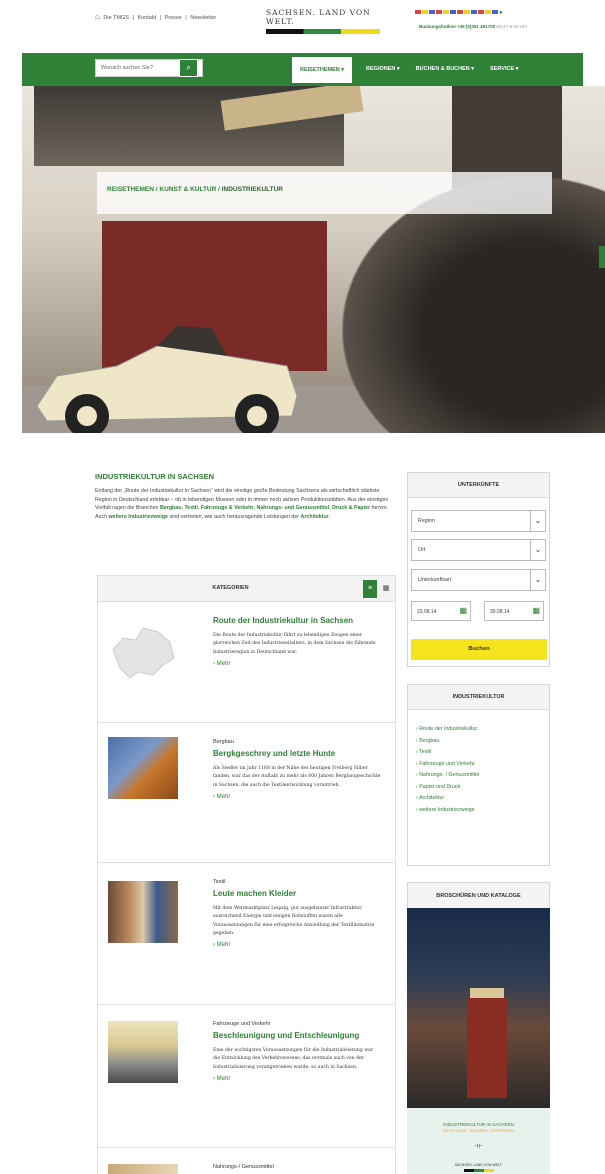  I want to click on page-title: INDUSTRIEKULTUR IN SACHSEN, so click(155, 476).